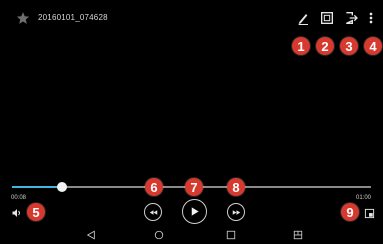  I want to click on share-icon, so click(351, 18).